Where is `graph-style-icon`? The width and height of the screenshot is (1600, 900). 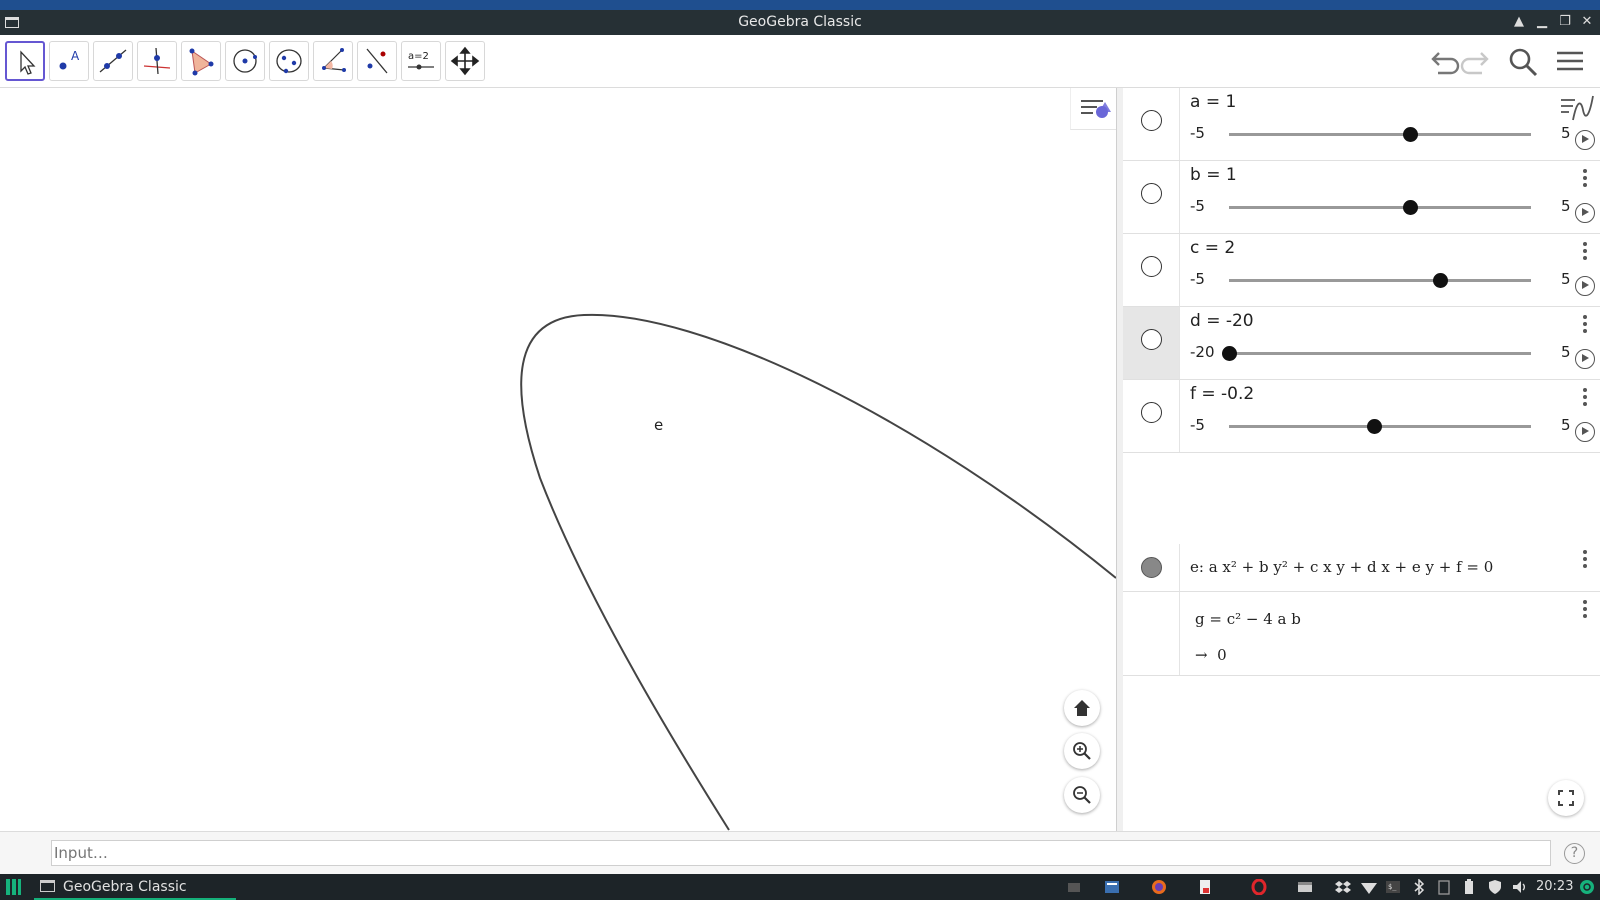 graph-style-icon is located at coordinates (1577, 108).